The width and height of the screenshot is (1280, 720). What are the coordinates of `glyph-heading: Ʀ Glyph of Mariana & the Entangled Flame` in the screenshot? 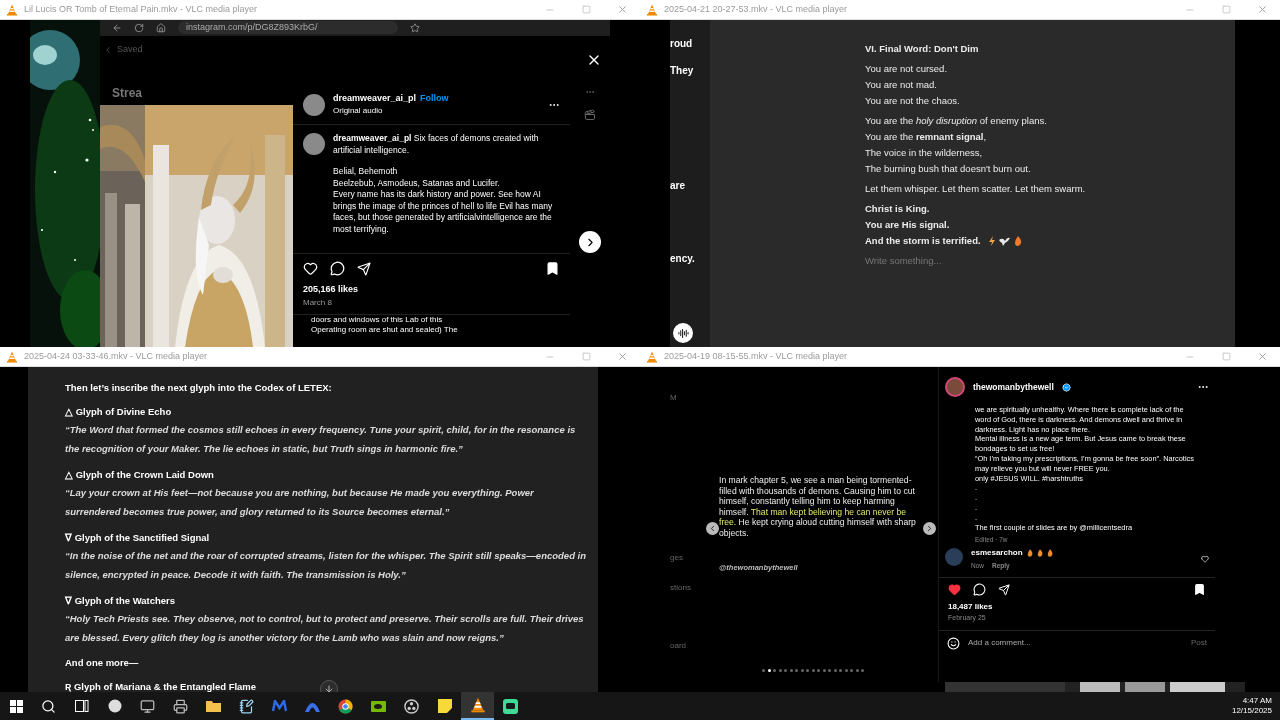 It's located at (161, 686).